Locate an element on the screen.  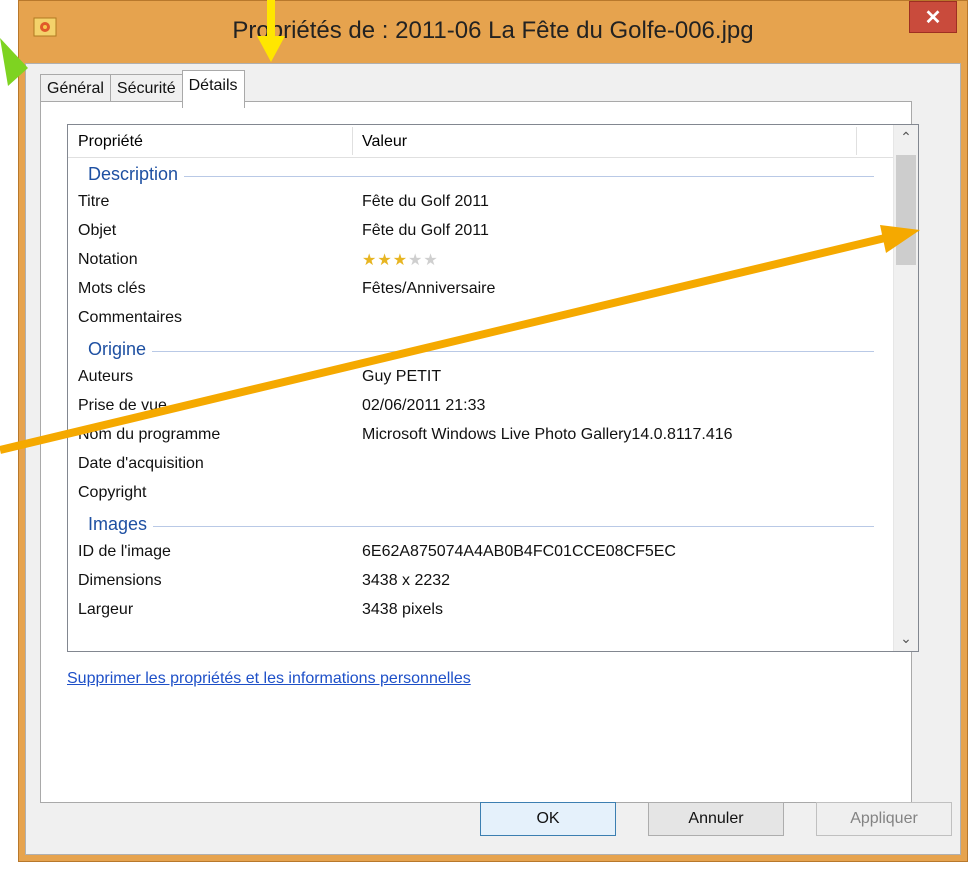
property-value: 3438 pixels is located at coordinates (402, 610).